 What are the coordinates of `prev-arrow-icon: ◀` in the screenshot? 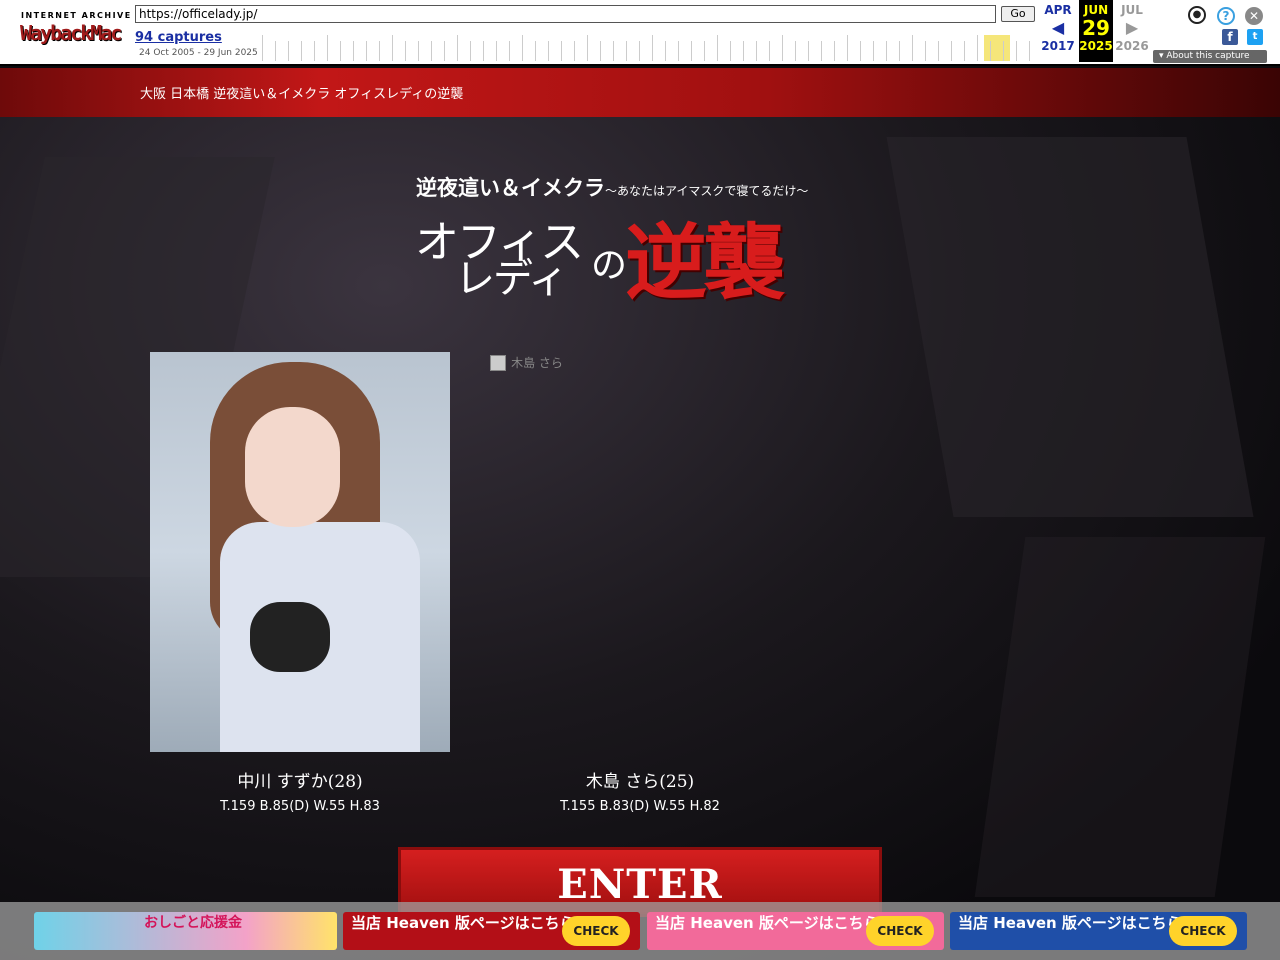 It's located at (1058, 28).